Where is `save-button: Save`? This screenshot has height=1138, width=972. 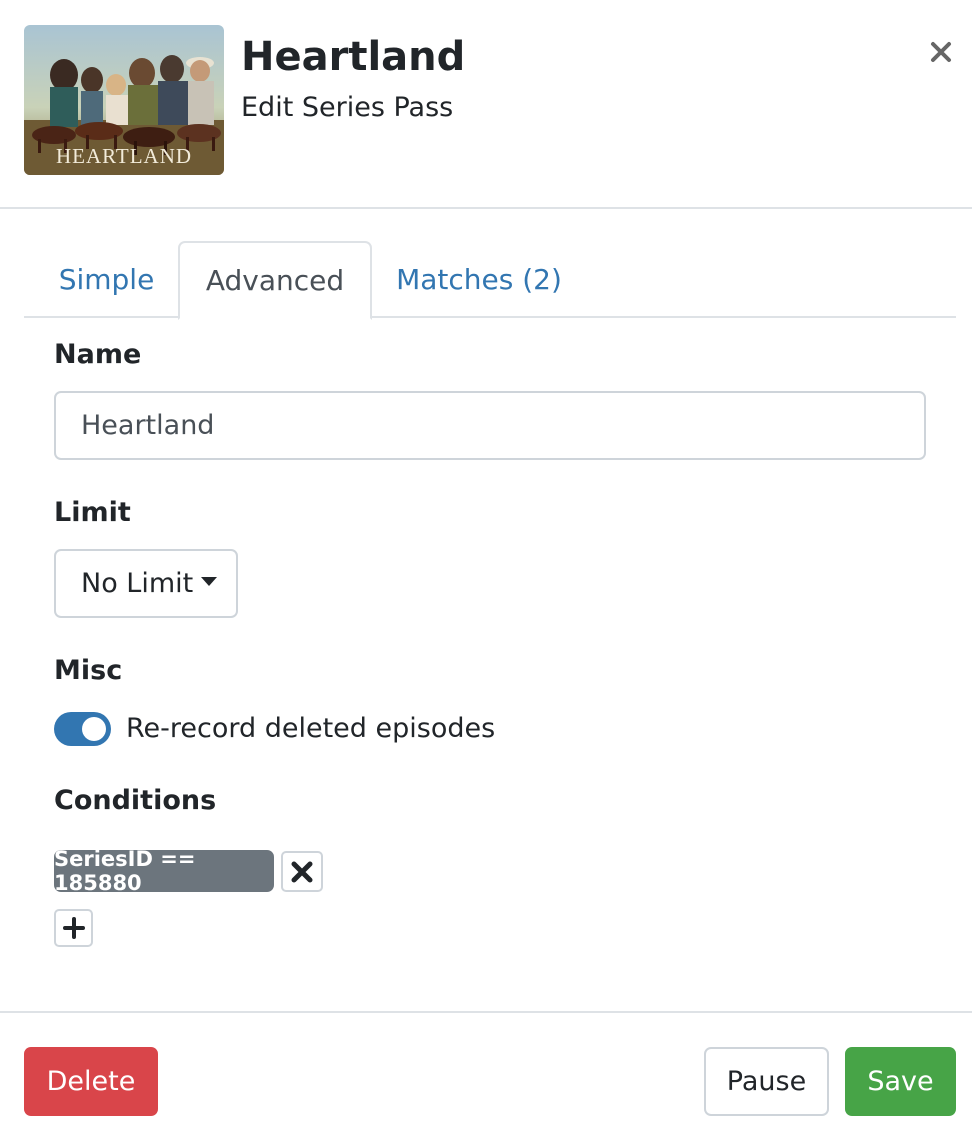 save-button: Save is located at coordinates (900, 1081).